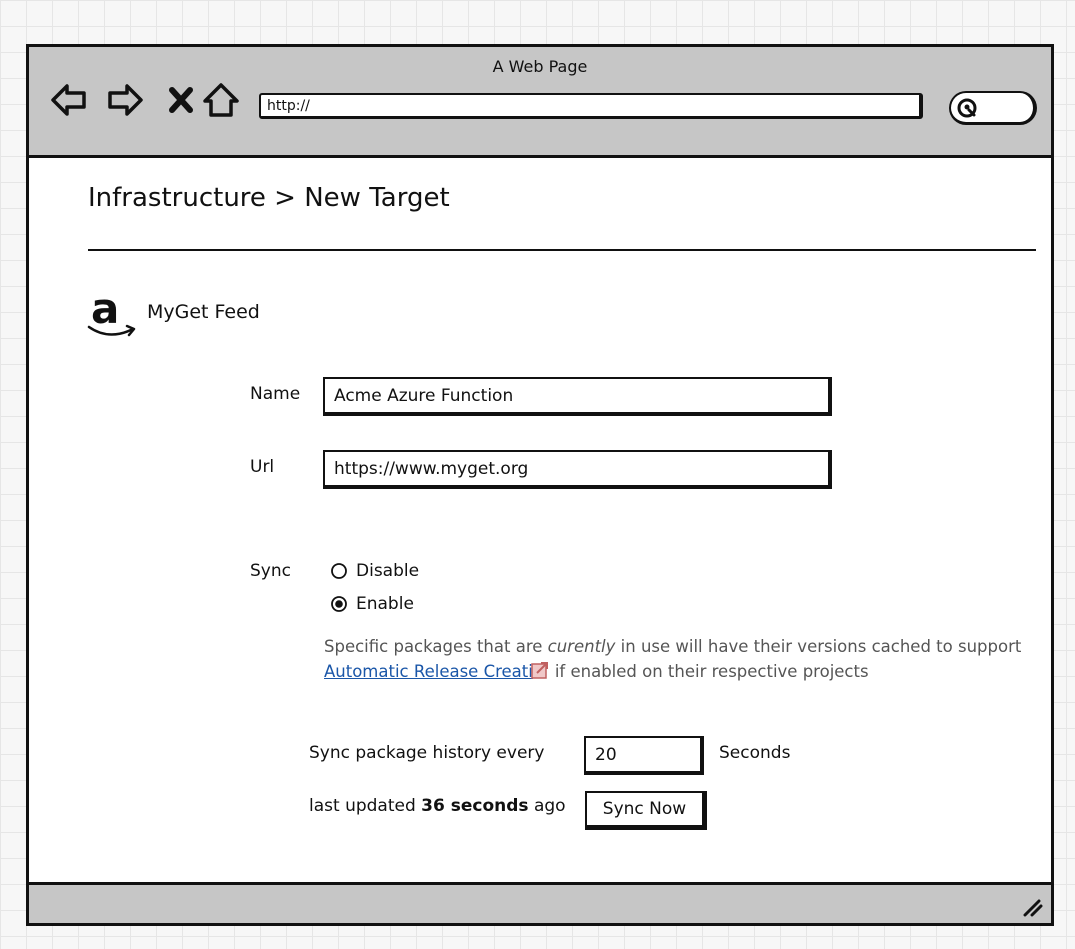 The image size is (1075, 949). What do you see at coordinates (577, 469) in the screenshot?
I see `url-input` at bounding box center [577, 469].